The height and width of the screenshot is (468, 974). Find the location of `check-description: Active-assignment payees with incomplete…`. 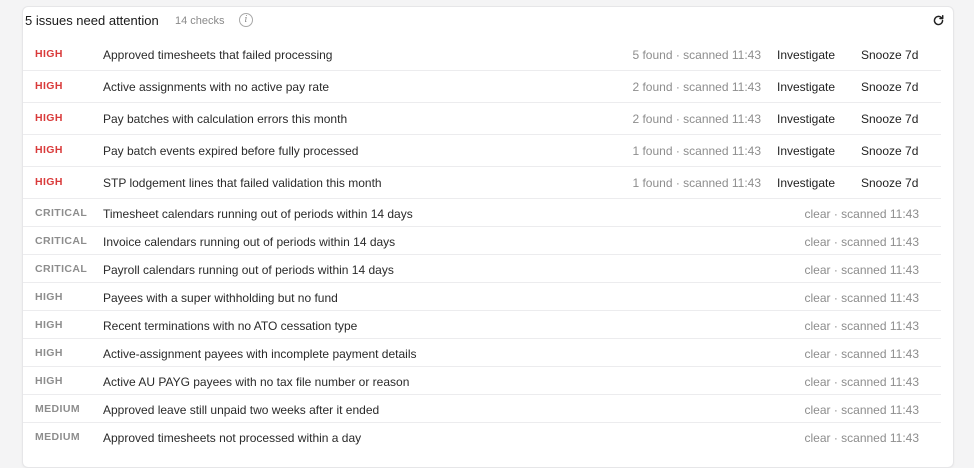

check-description: Active-assignment payees with incomplete… is located at coordinates (260, 354).